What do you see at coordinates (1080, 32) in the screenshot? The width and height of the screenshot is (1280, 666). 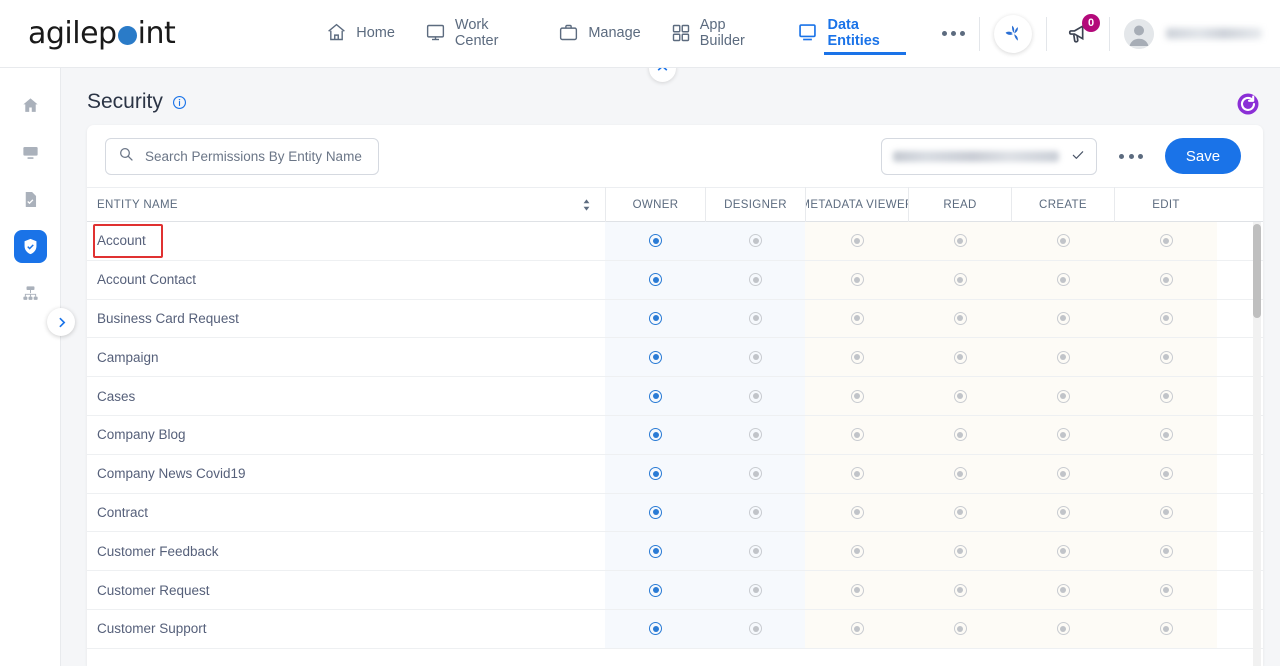 I see `notifications-button: 0` at bounding box center [1080, 32].